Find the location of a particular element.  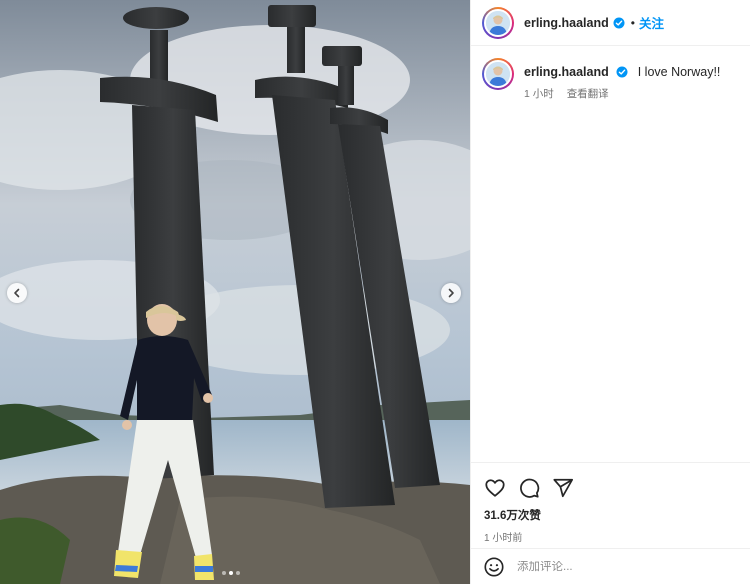

caption-text: I love Norway!! is located at coordinates (679, 72).